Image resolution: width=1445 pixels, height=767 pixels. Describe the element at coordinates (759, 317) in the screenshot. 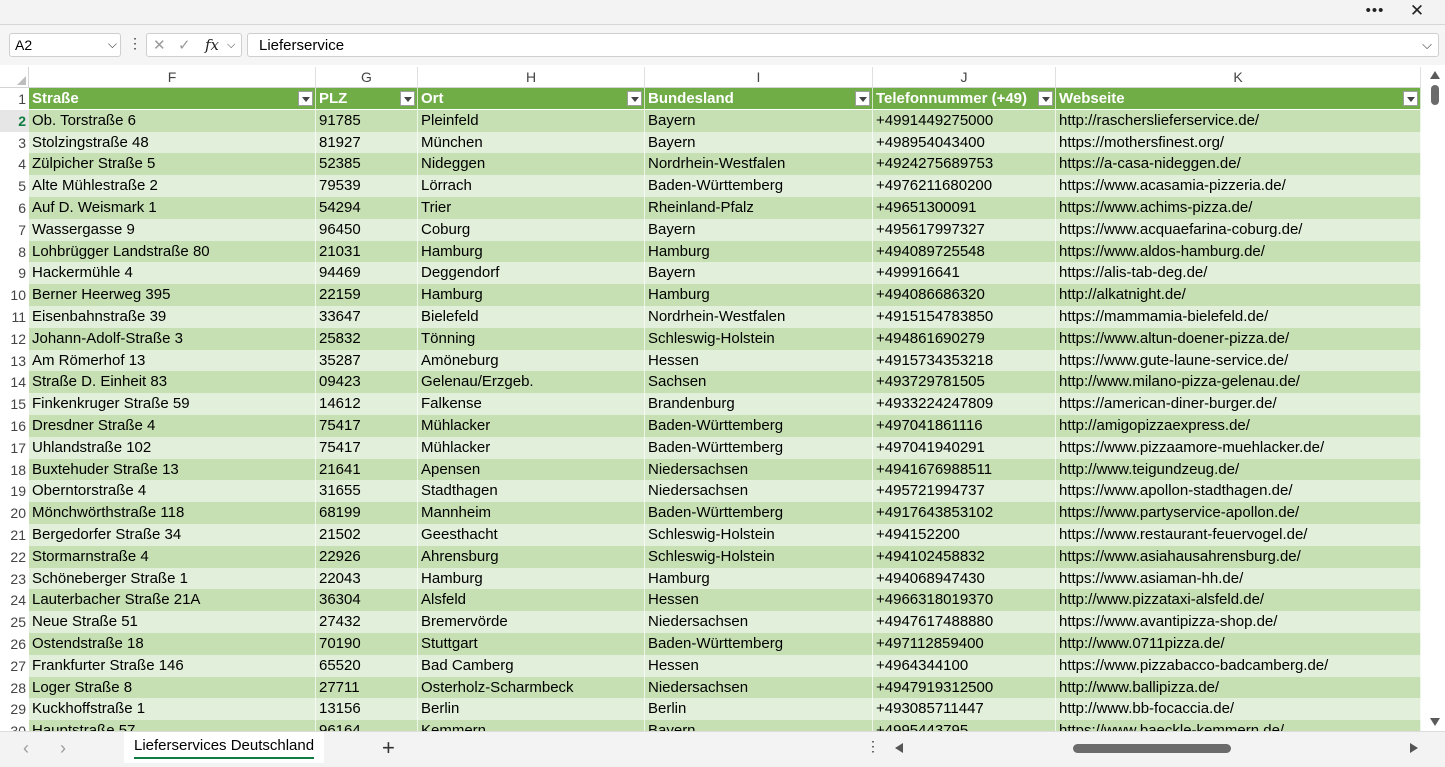

I see `table-cell: Nordrhein-Westfalen` at that location.